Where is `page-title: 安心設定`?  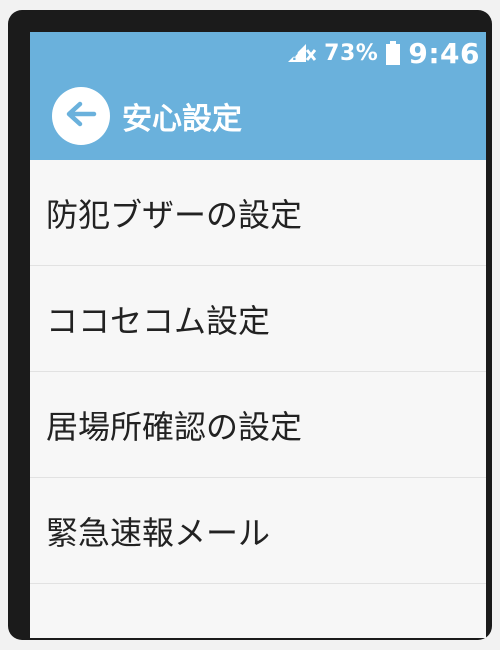
page-title: 安心設定 is located at coordinates (182, 119).